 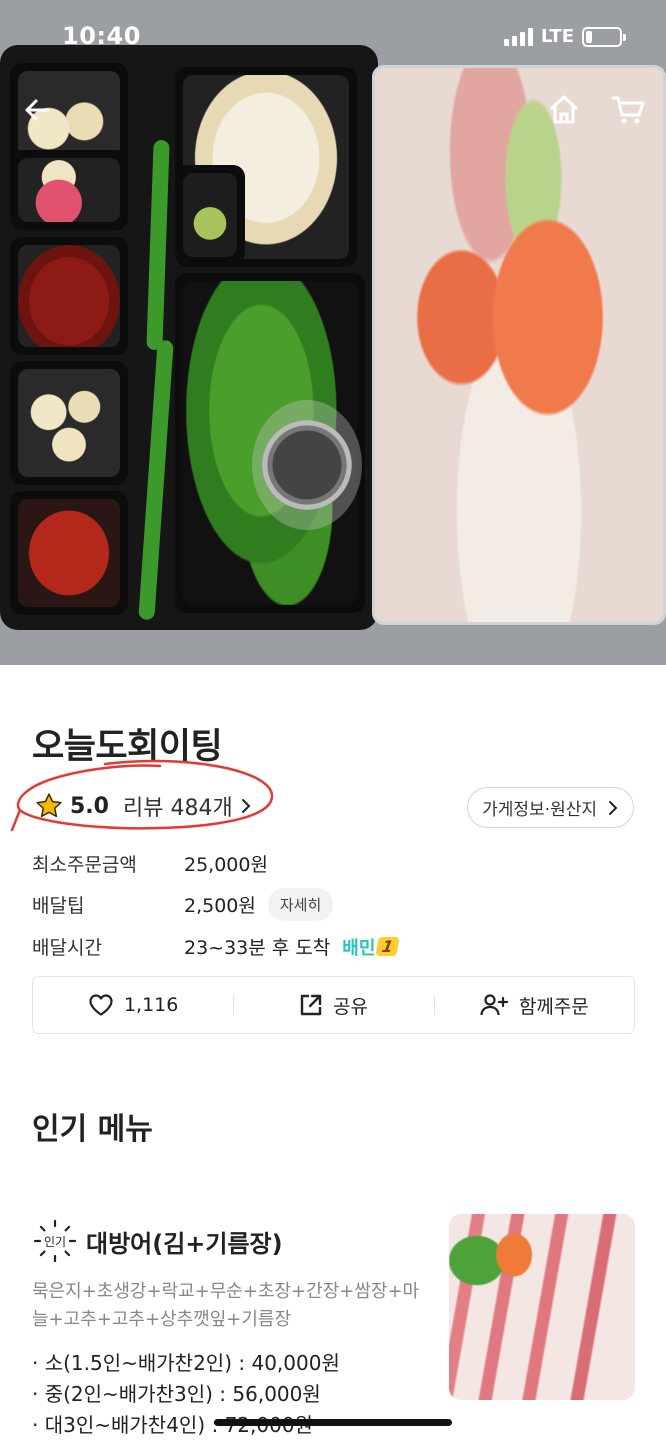 What do you see at coordinates (518, 36) in the screenshot?
I see `signal-icon` at bounding box center [518, 36].